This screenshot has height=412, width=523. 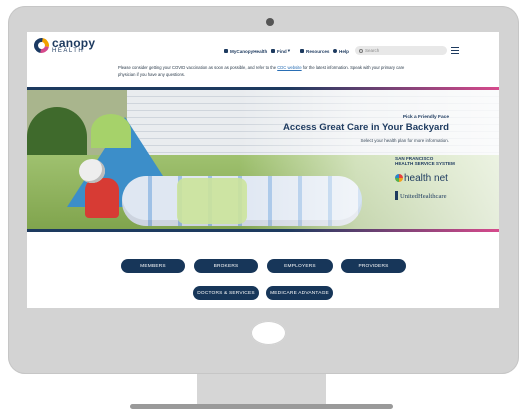 I want to click on monitor-stand-base, so click(x=261, y=406).